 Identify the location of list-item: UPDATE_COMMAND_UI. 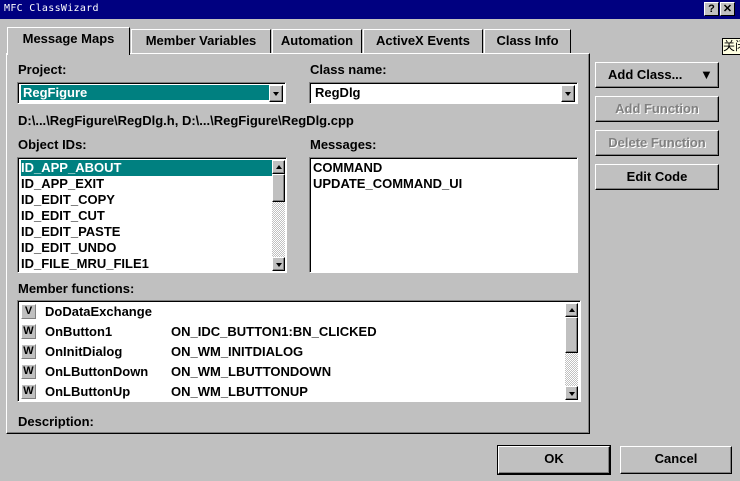
(387, 184).